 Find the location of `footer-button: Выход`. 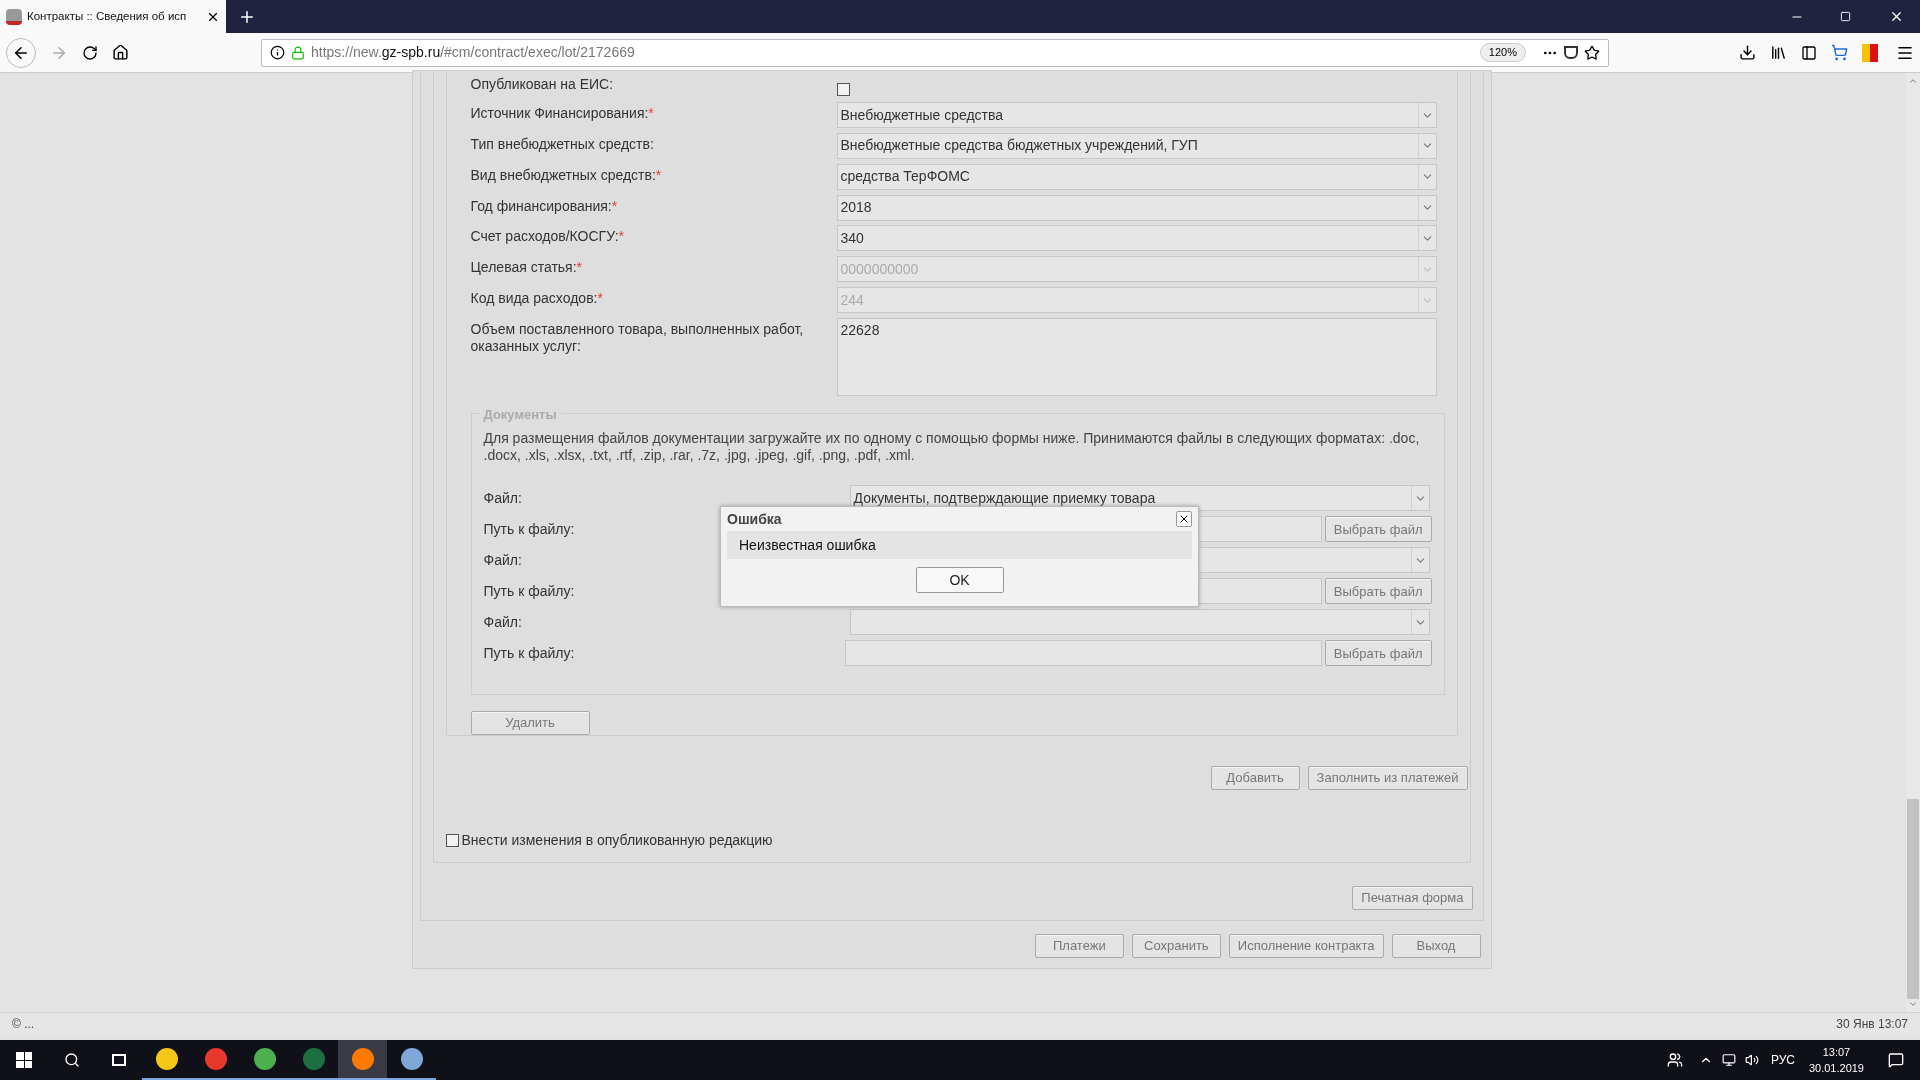

footer-button: Выход is located at coordinates (1436, 946).